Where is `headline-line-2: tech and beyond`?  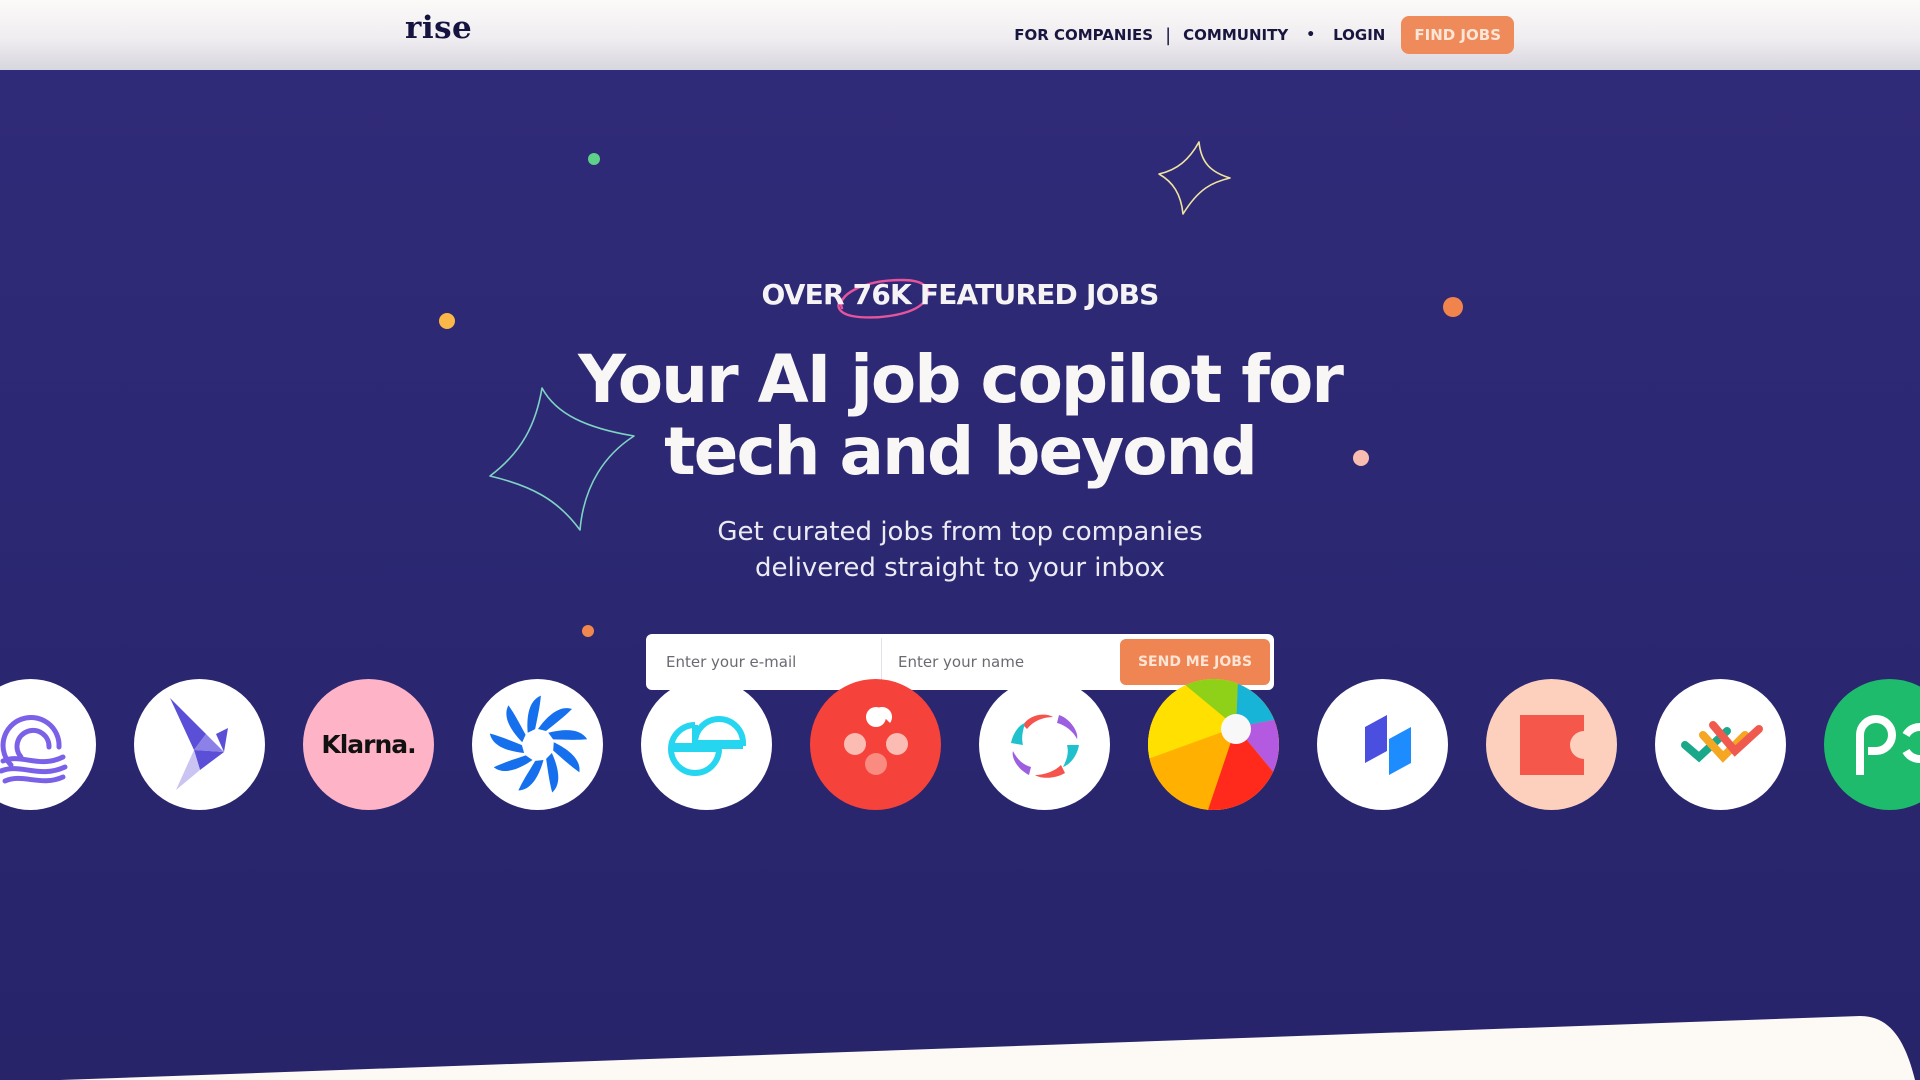 headline-line-2: tech and beyond is located at coordinates (961, 451).